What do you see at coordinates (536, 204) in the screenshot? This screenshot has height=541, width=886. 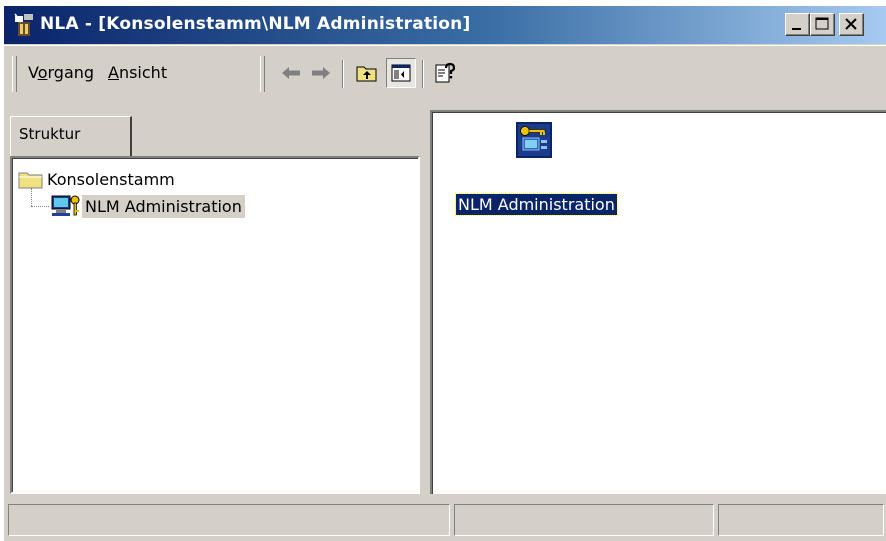 I see `result-label-nlm-administration: NLM Administration` at bounding box center [536, 204].